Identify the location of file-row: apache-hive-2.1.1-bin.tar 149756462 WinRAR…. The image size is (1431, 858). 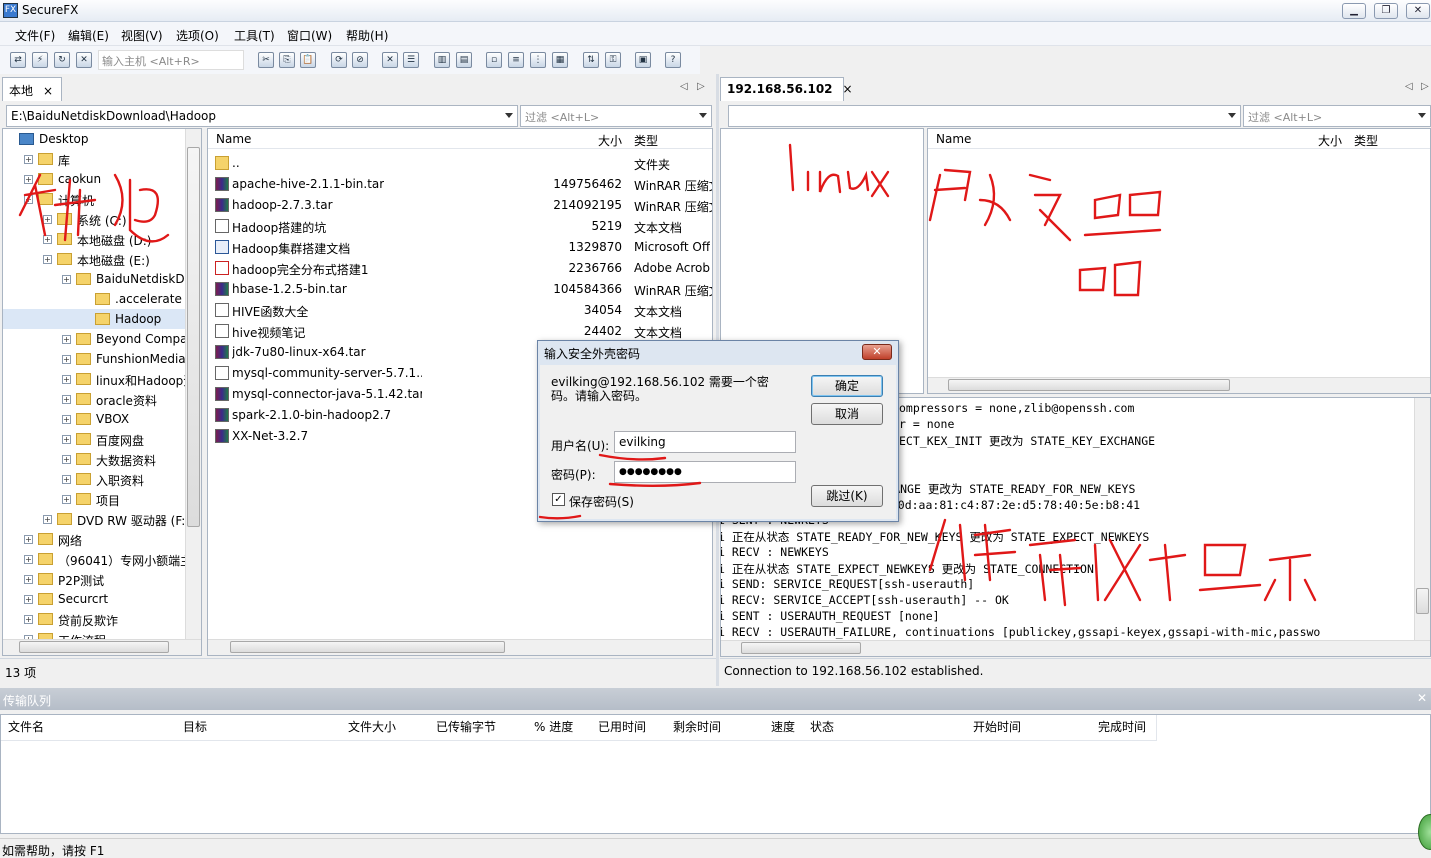
(460, 184).